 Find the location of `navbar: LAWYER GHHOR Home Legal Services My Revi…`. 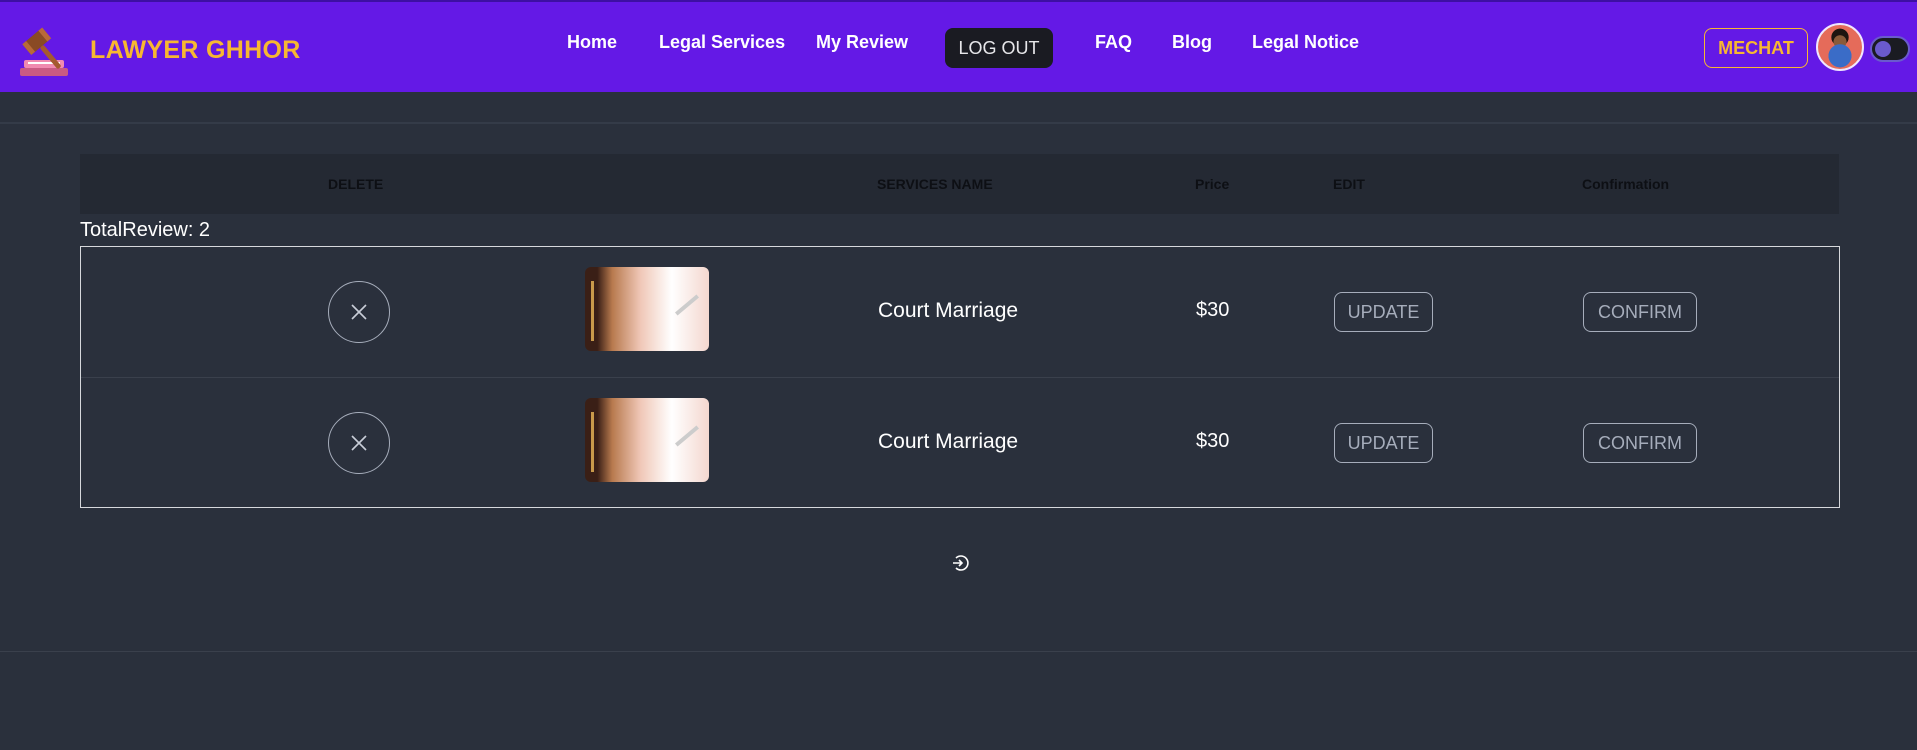

navbar: LAWYER GHHOR Home Legal Services My Revi… is located at coordinates (958, 46).